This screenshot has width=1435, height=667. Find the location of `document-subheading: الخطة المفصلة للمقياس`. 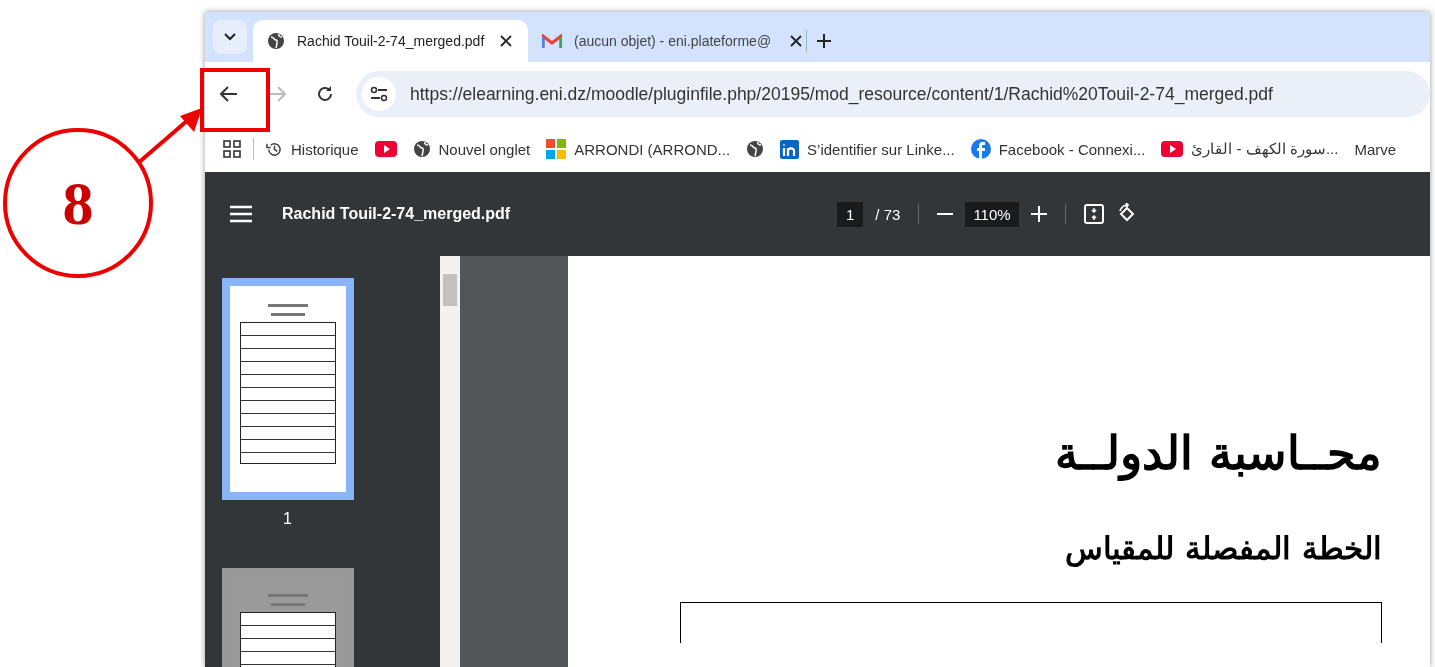

document-subheading: الخطة المفصلة للمقياس is located at coordinates (1223, 548).